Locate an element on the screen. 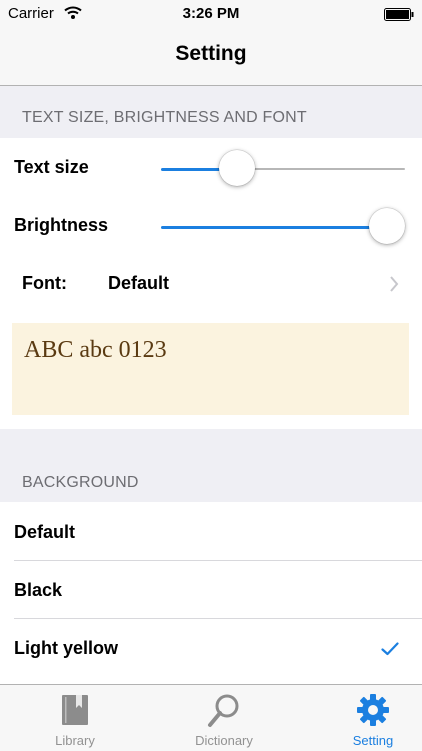  brightness-slider-thumb is located at coordinates (387, 226).